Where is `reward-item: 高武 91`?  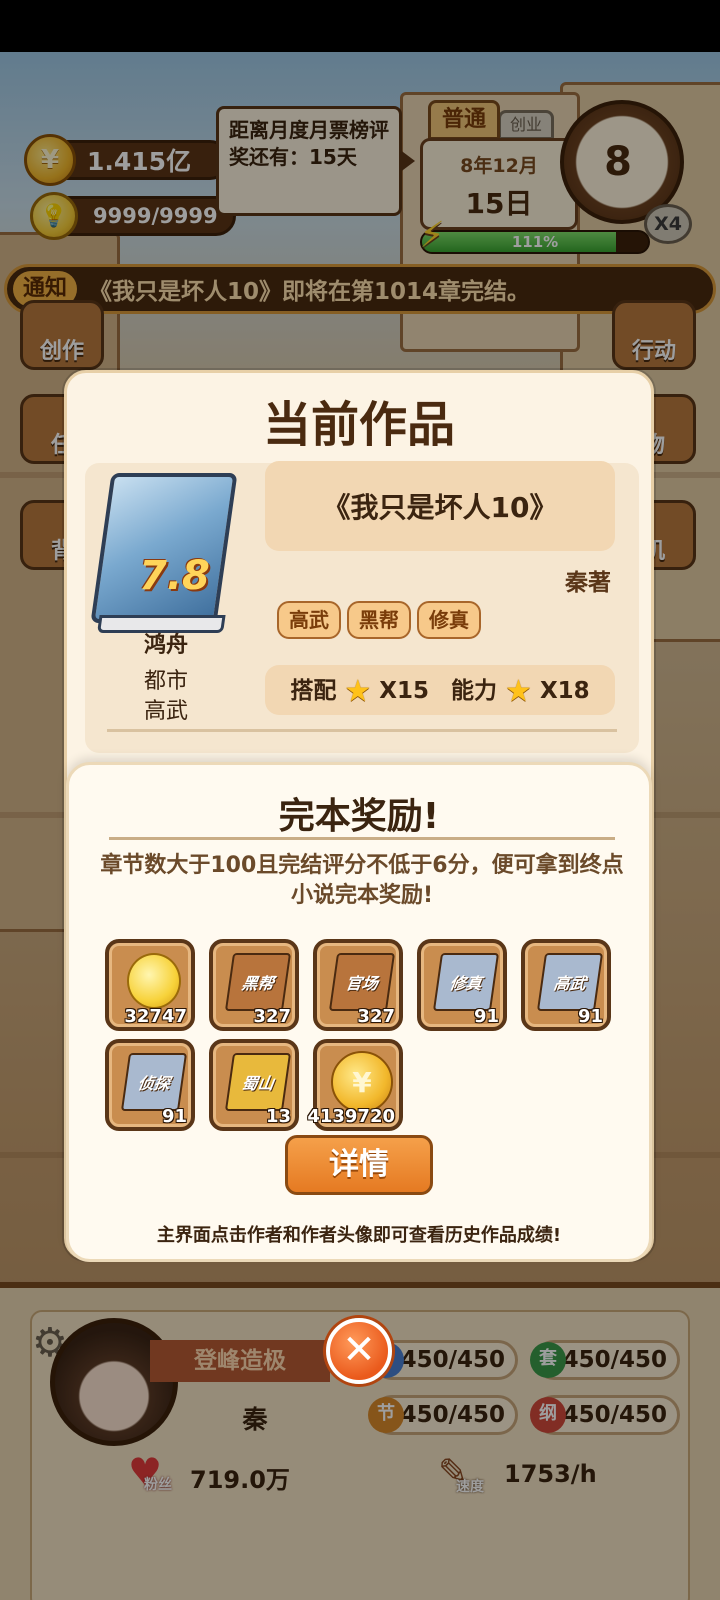 reward-item: 高武 91 is located at coordinates (566, 985).